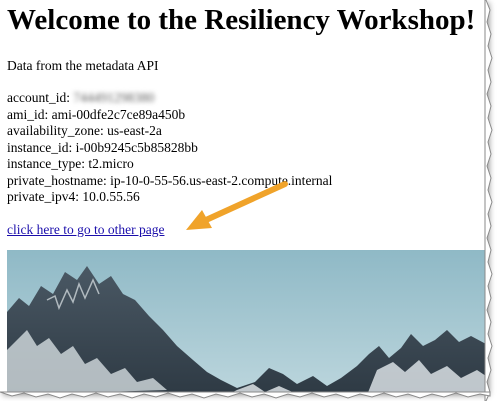 The height and width of the screenshot is (401, 500). Describe the element at coordinates (57, 180) in the screenshot. I see `metadata-key: private_hostname:` at that location.